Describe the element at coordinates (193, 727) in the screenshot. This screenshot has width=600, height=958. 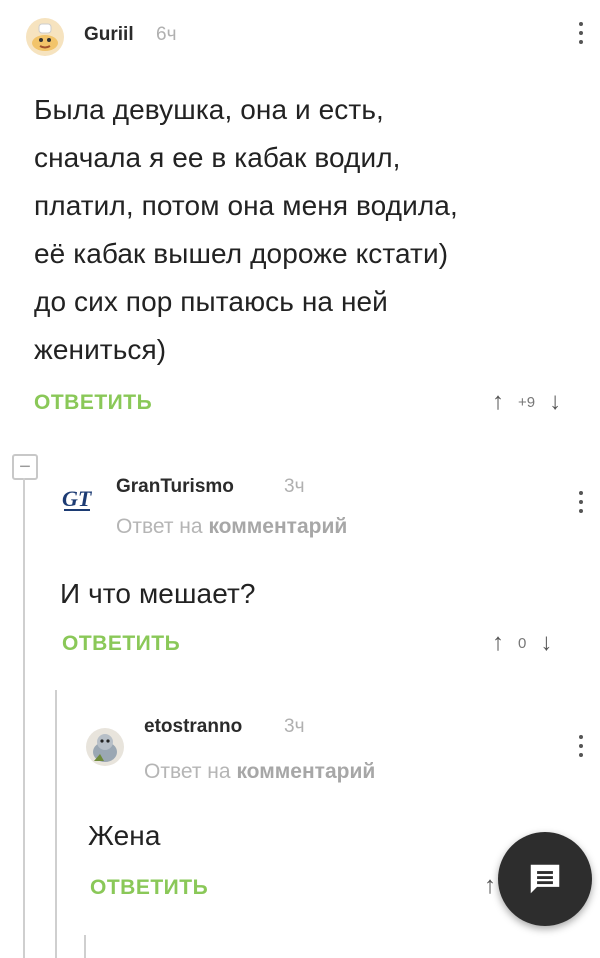
I see `username: etostranno` at that location.